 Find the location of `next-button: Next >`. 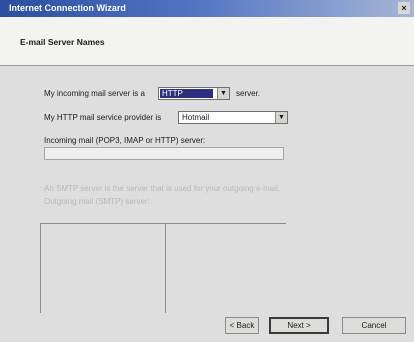

next-button: Next > is located at coordinates (299, 325).